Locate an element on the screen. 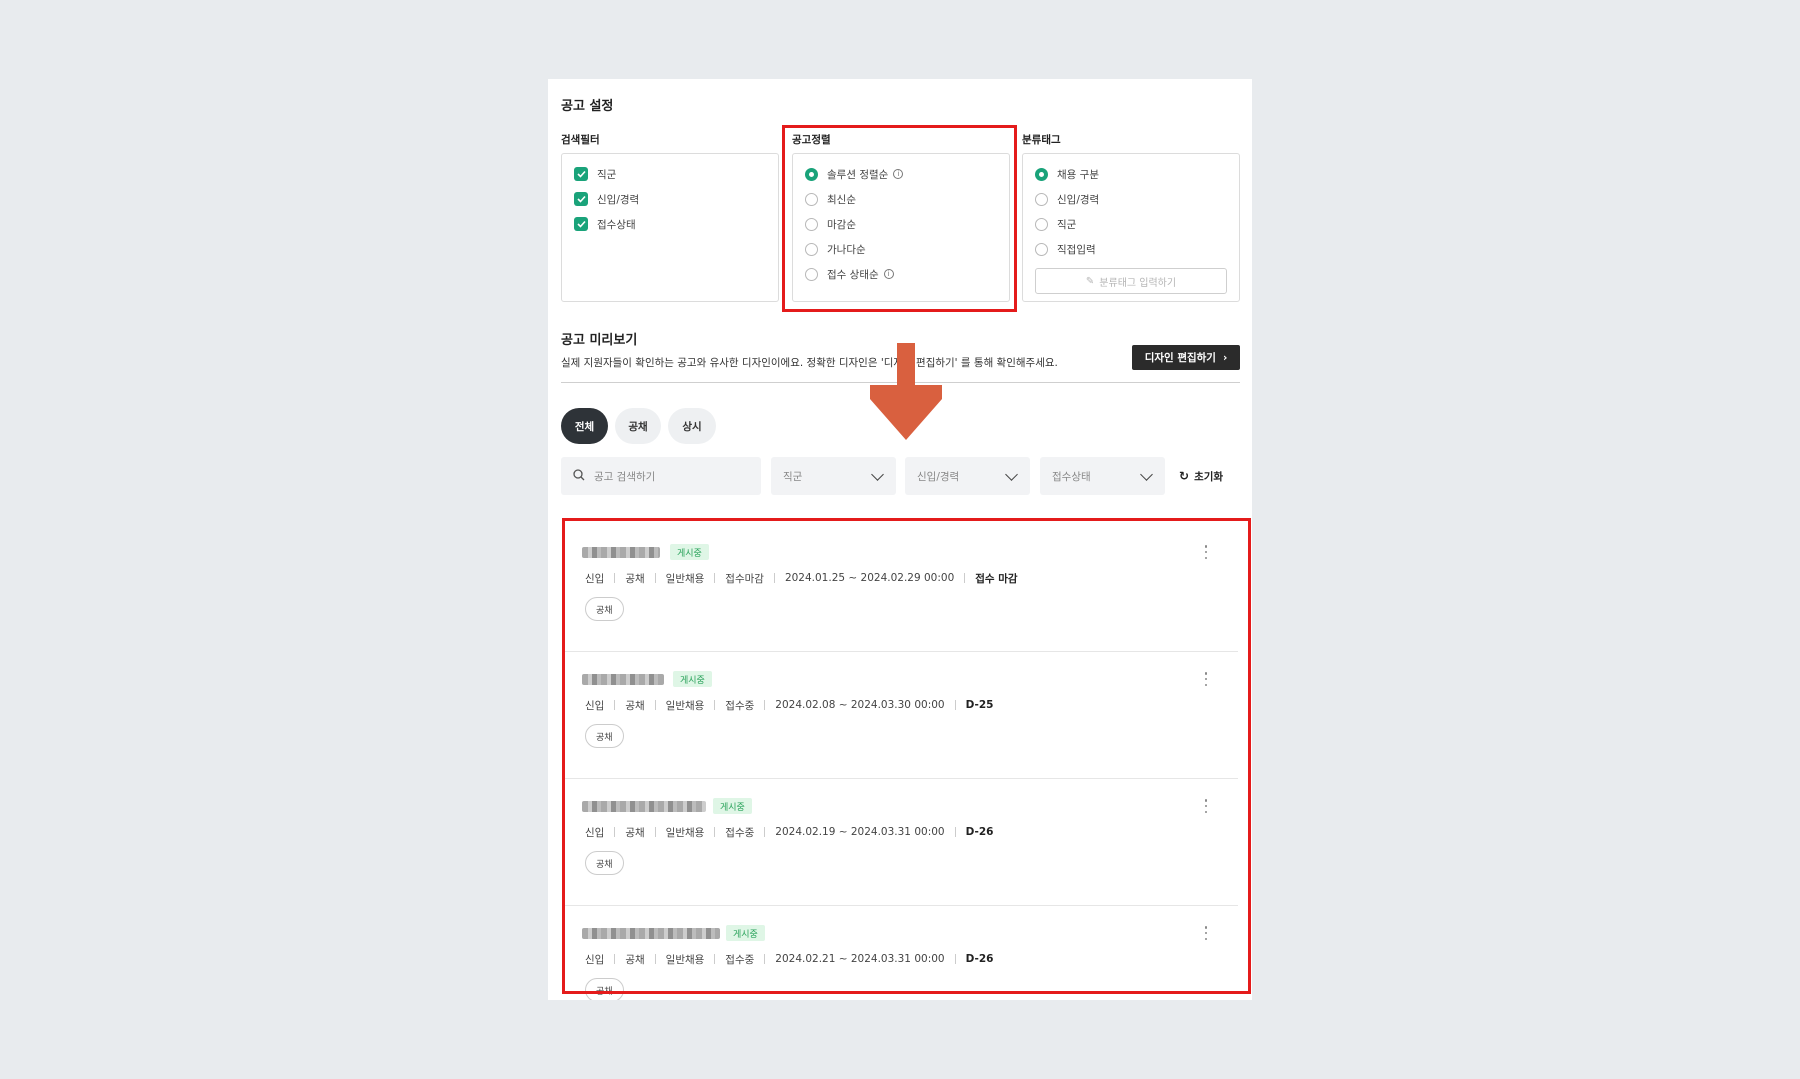  sort-option-alphabetical: 가나다순 is located at coordinates (835, 249).